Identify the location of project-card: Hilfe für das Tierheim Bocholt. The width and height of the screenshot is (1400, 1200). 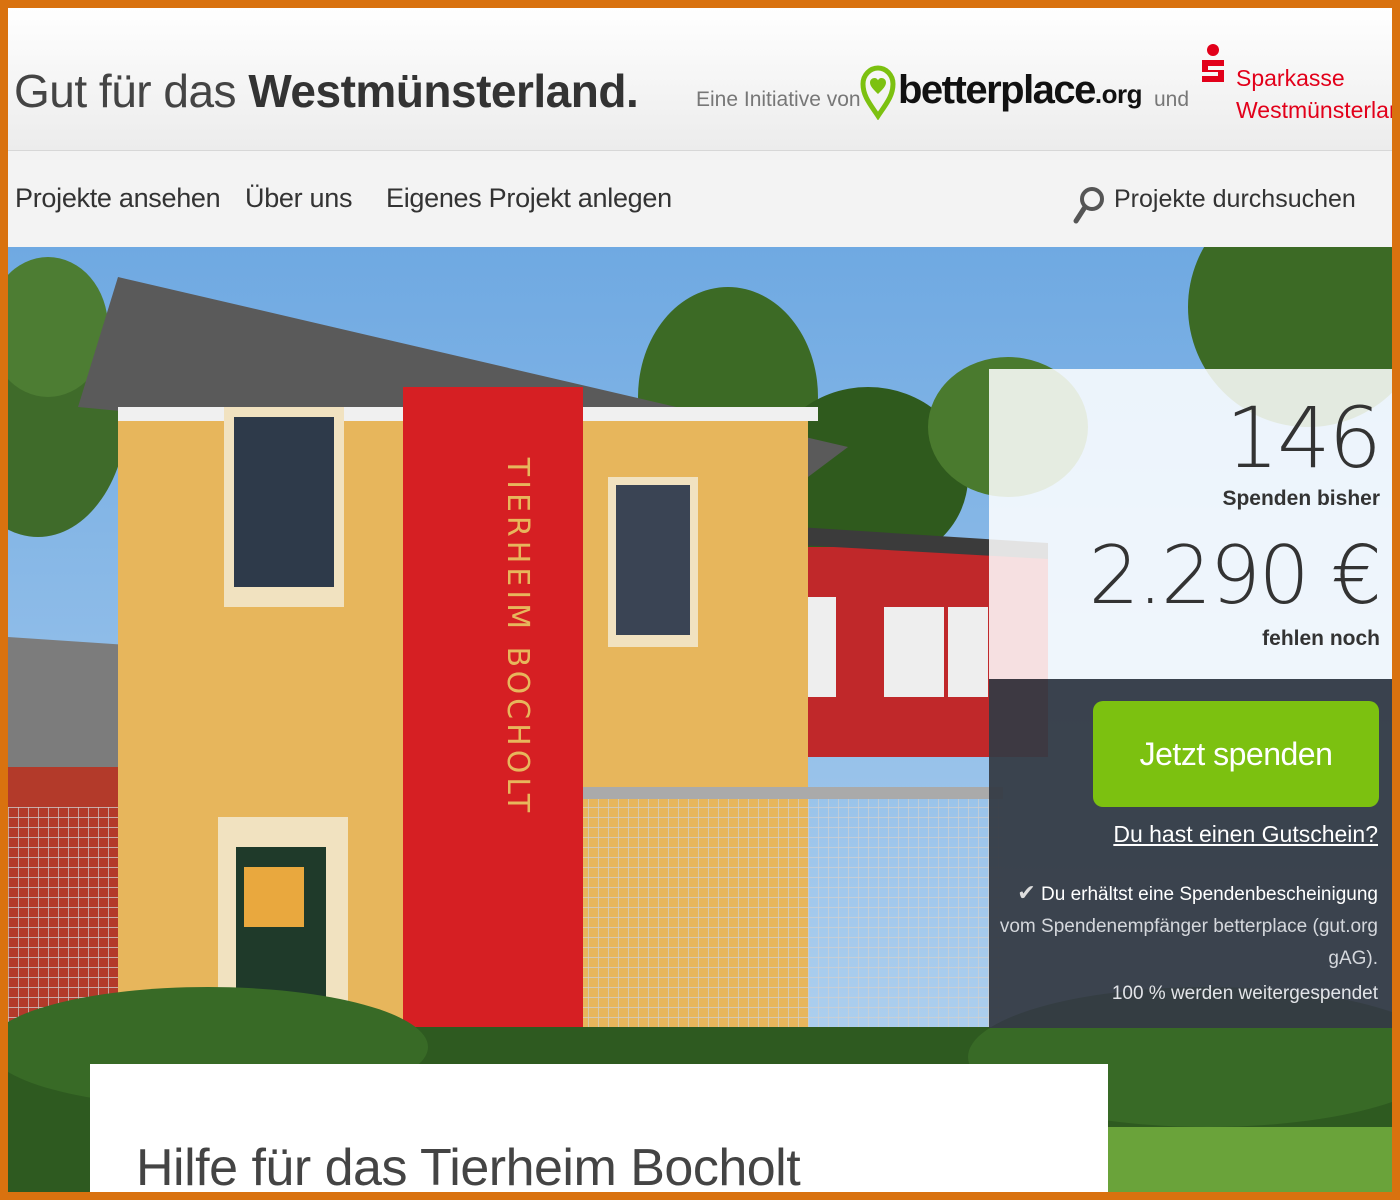
(599, 1128).